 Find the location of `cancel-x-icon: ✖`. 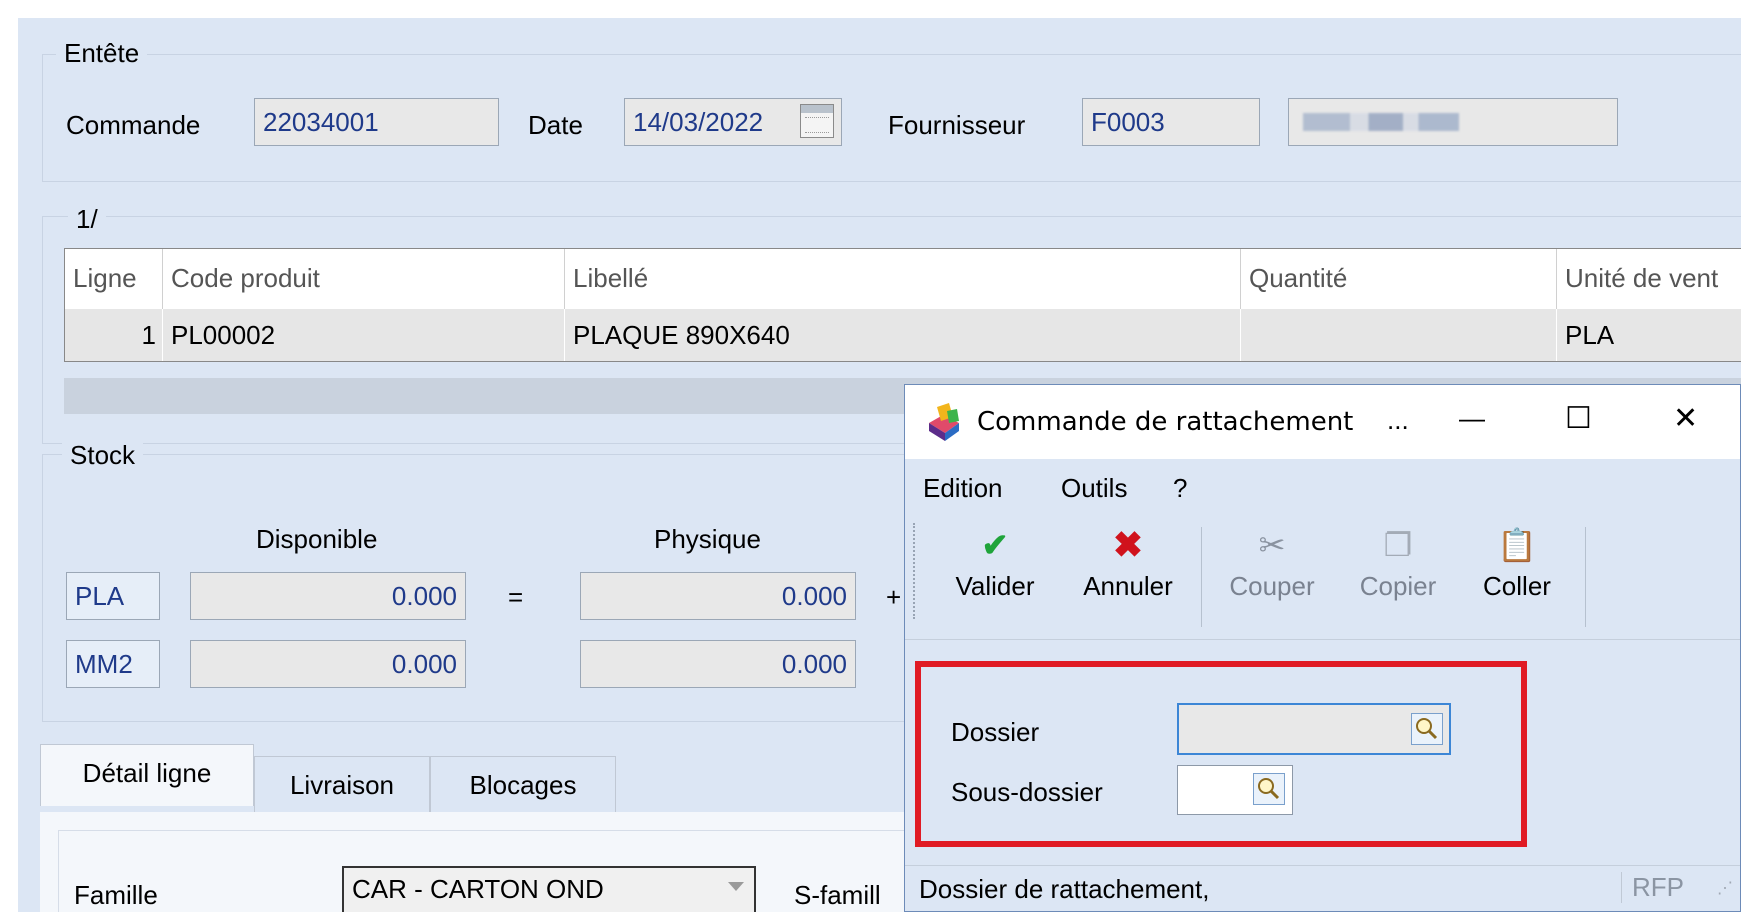

cancel-x-icon: ✖ is located at coordinates (1128, 544).